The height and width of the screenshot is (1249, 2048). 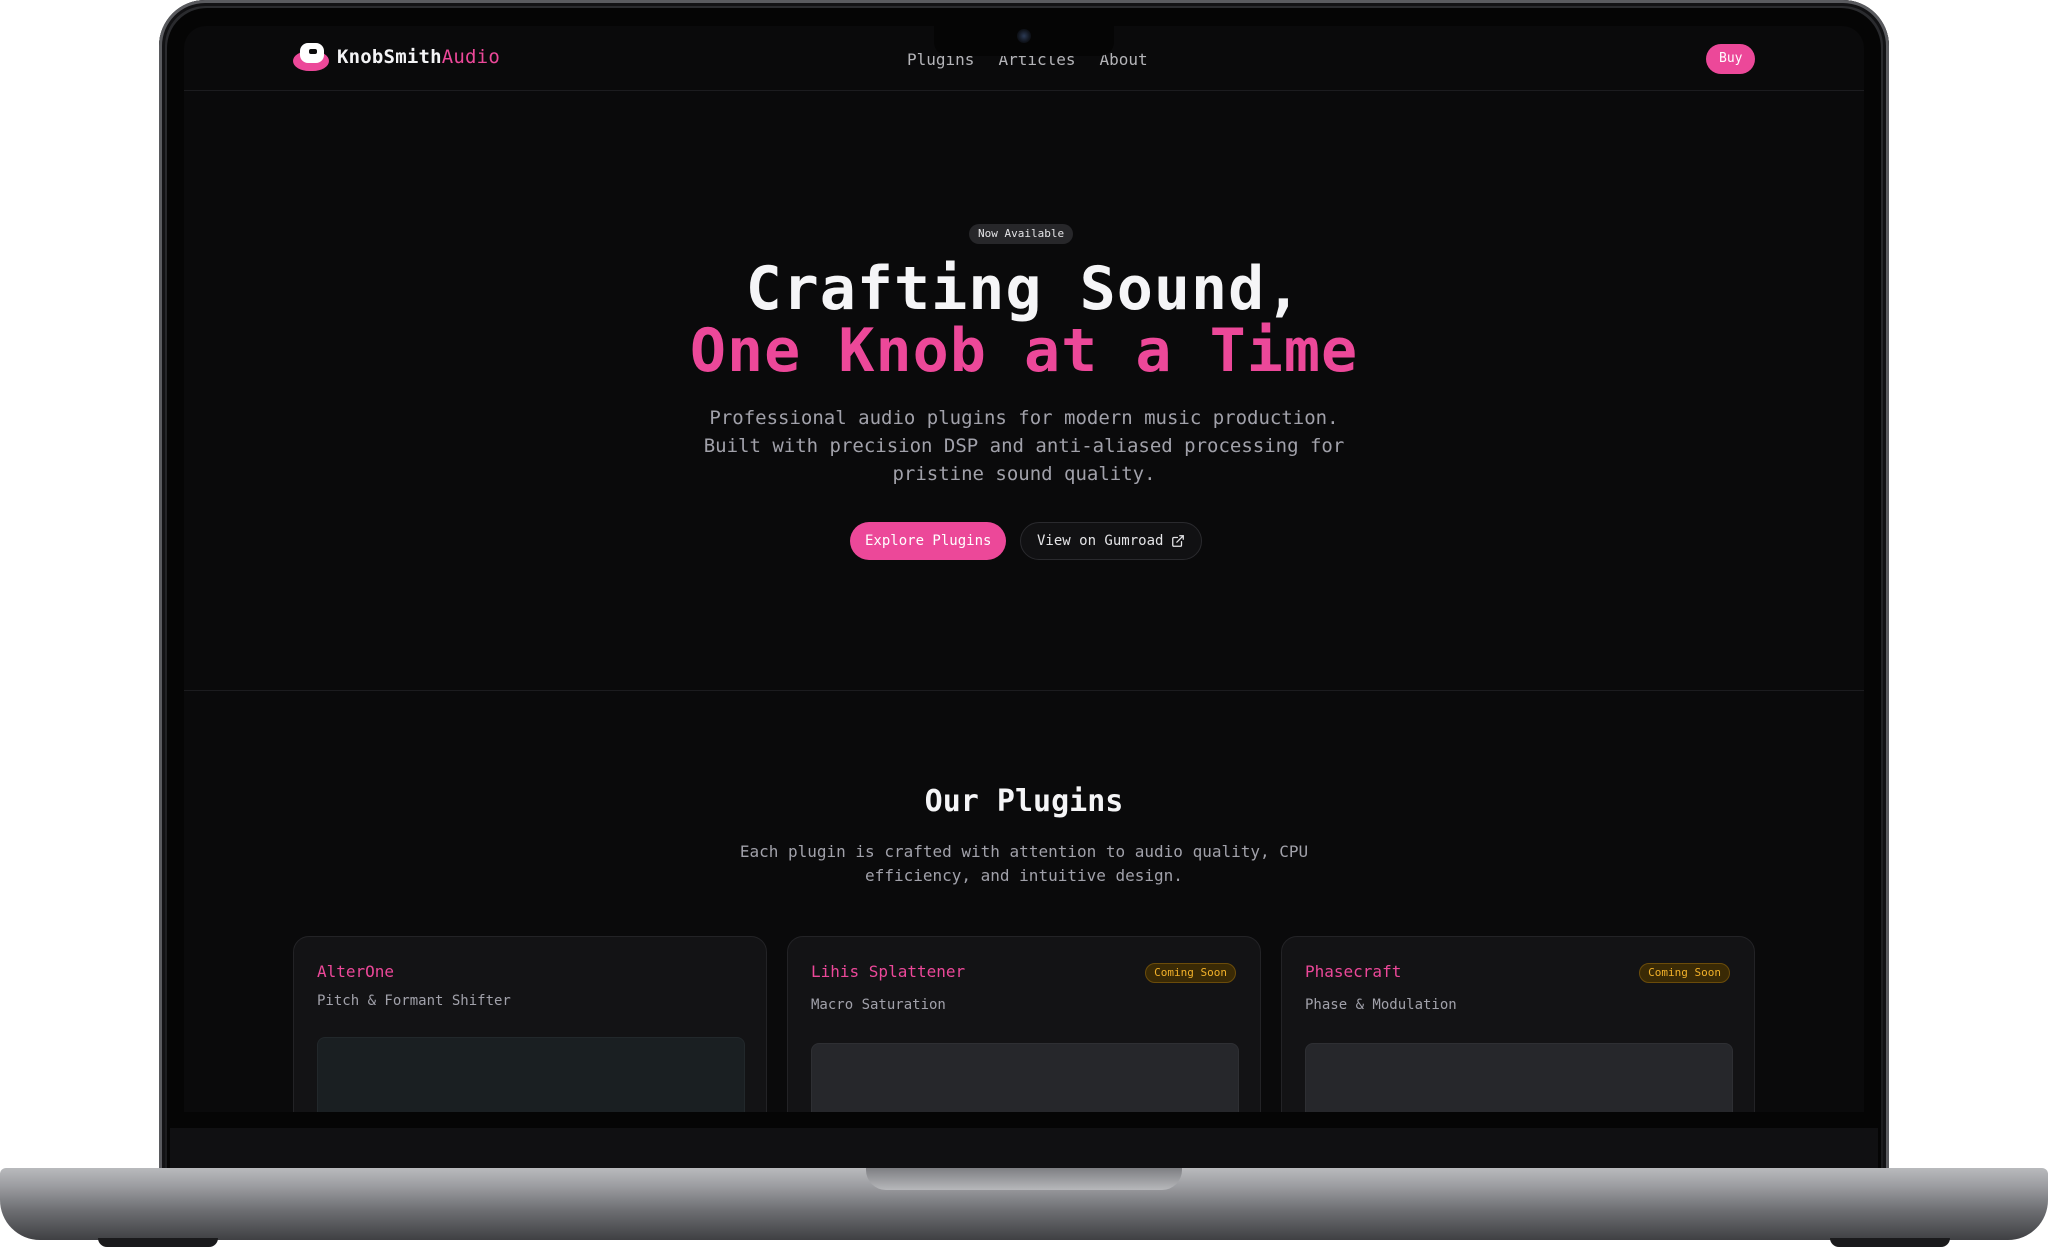 What do you see at coordinates (1353, 971) in the screenshot?
I see `plugin-card-name: Phasecraft` at bounding box center [1353, 971].